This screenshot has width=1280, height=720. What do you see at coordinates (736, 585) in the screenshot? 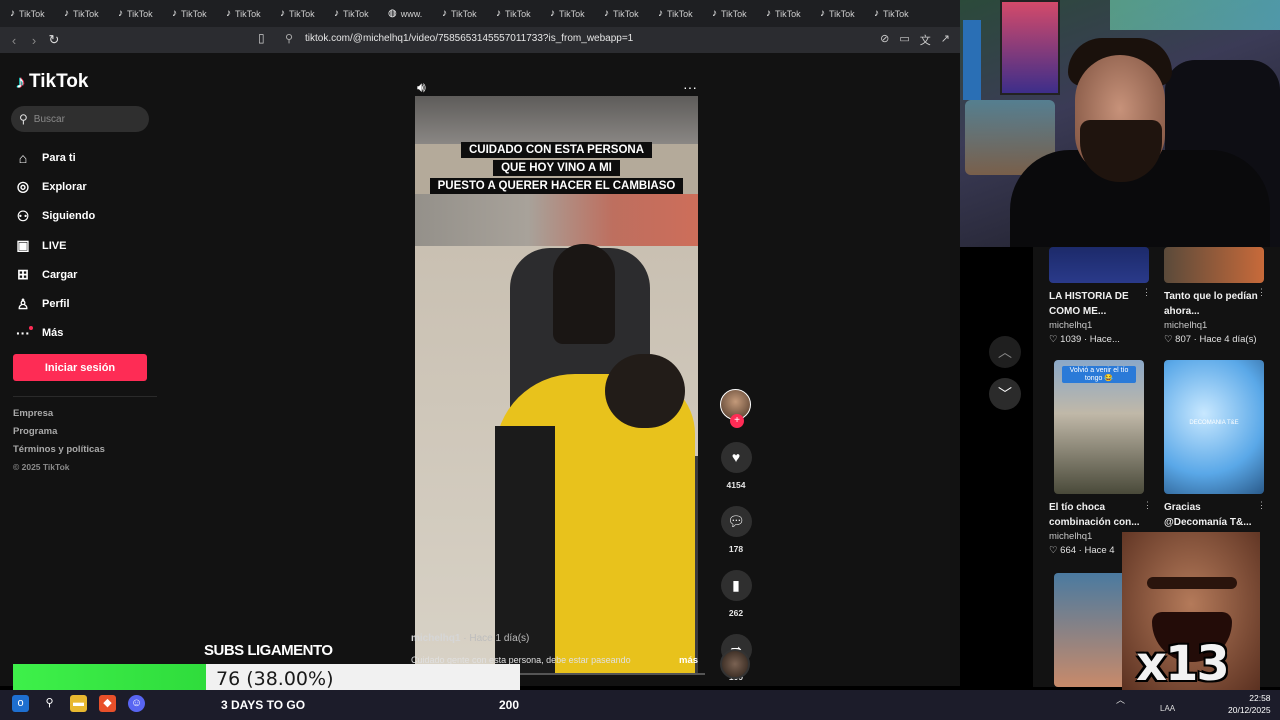
I see `bookmark-icon: ▮` at bounding box center [736, 585].